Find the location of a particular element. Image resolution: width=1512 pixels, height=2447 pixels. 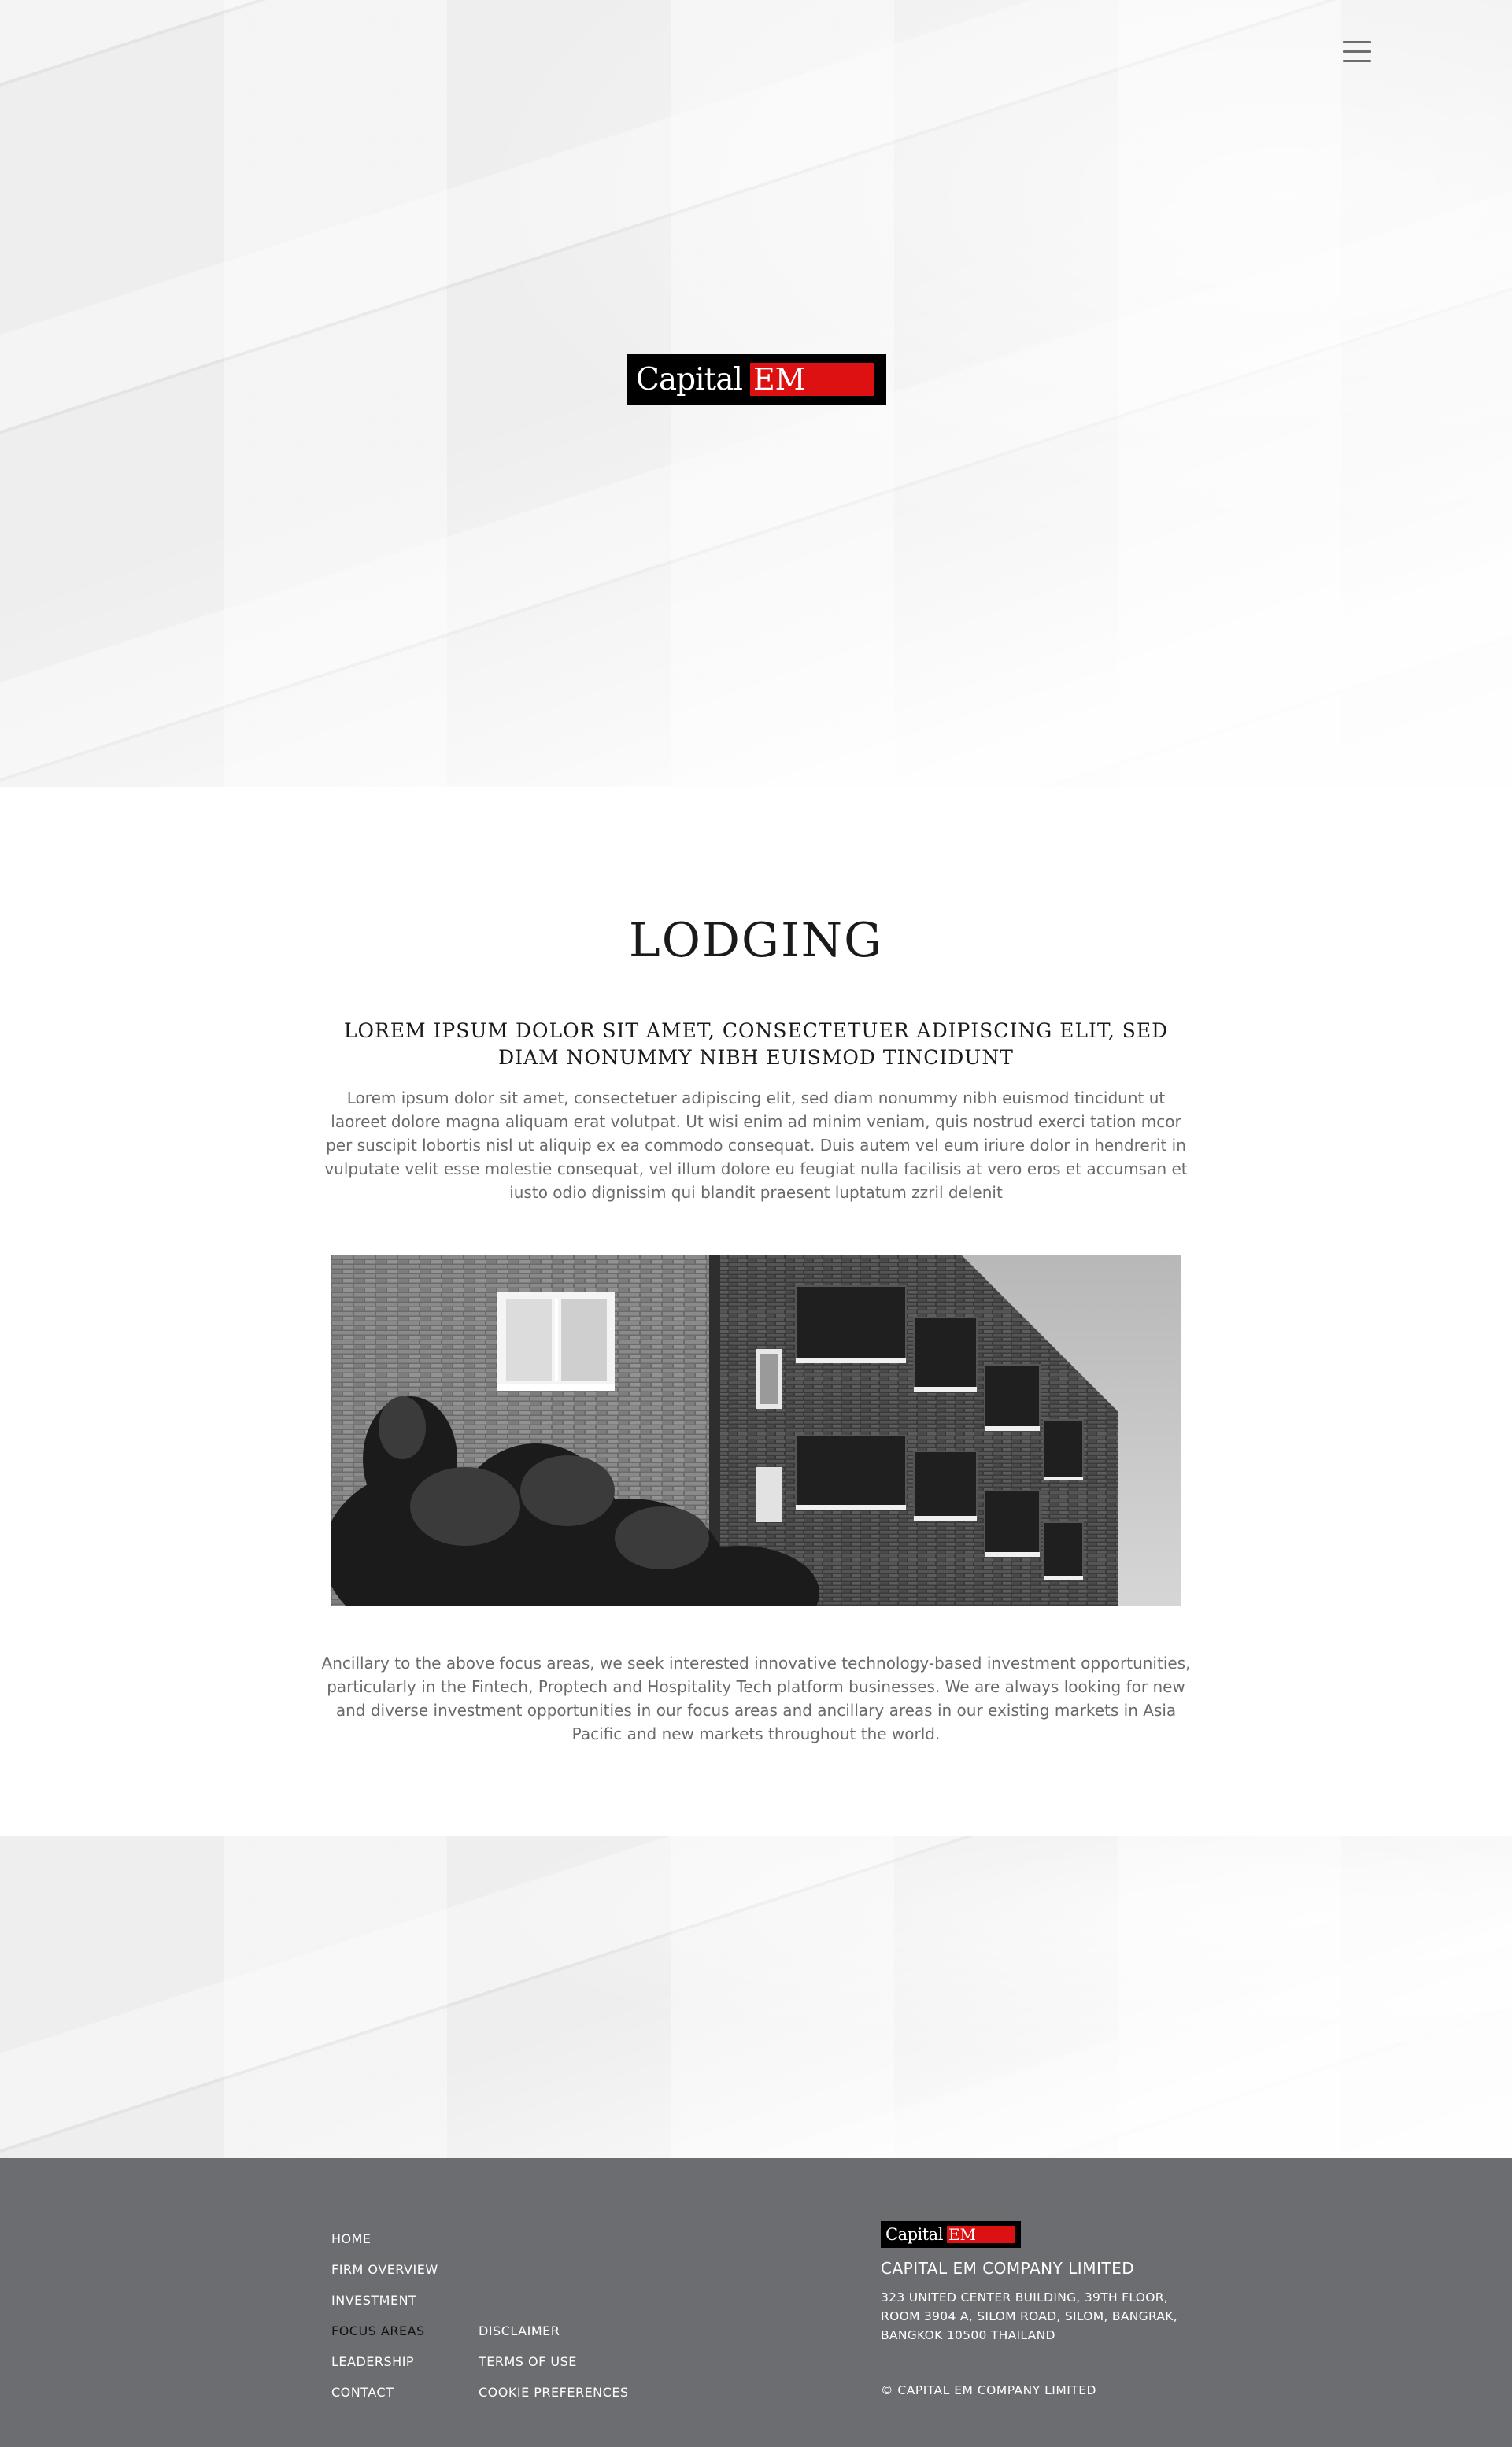

building-illustration is located at coordinates (756, 1430).